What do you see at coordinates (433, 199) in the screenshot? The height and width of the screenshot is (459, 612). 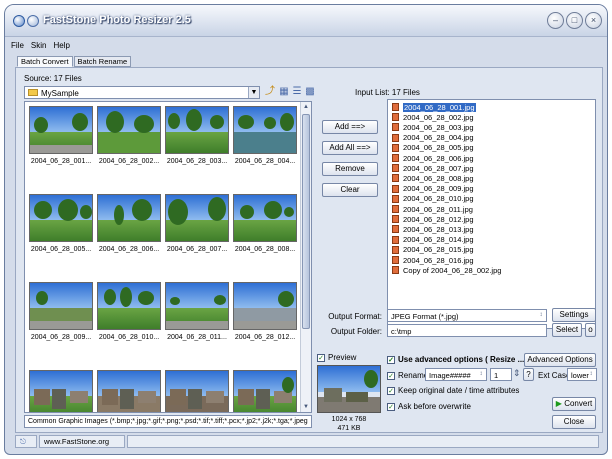 I see `list-item: 2004_06_28_010.jpg` at bounding box center [433, 199].